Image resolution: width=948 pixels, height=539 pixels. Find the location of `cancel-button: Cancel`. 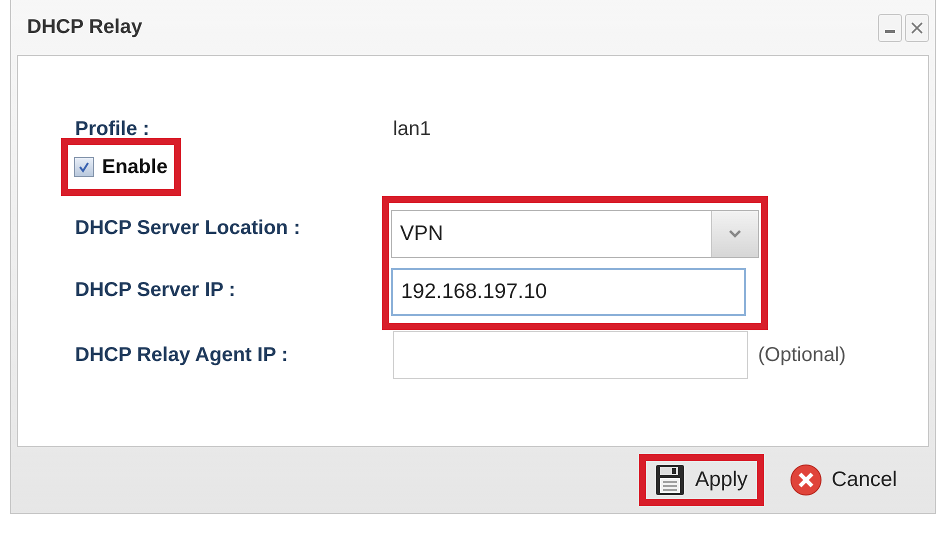

cancel-button: Cancel is located at coordinates (843, 480).